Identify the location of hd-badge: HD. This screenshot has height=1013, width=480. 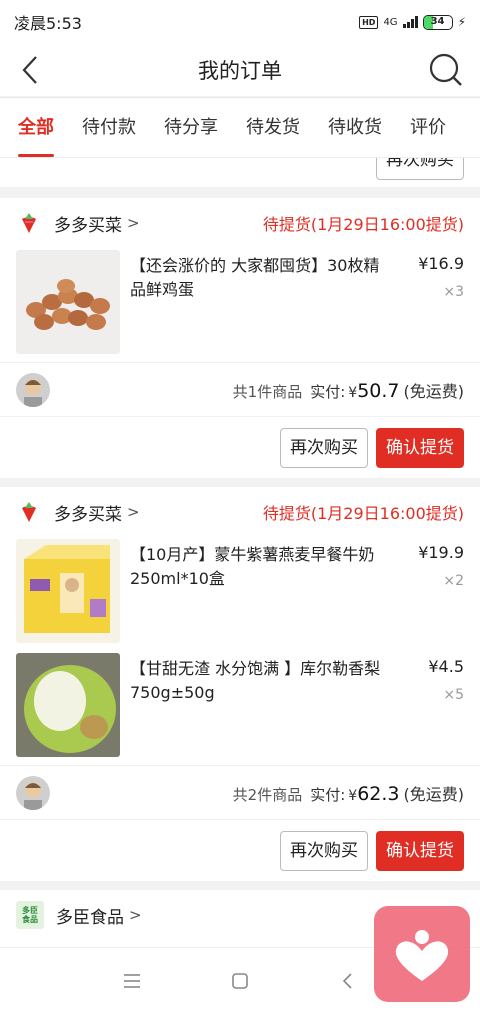
(369, 22).